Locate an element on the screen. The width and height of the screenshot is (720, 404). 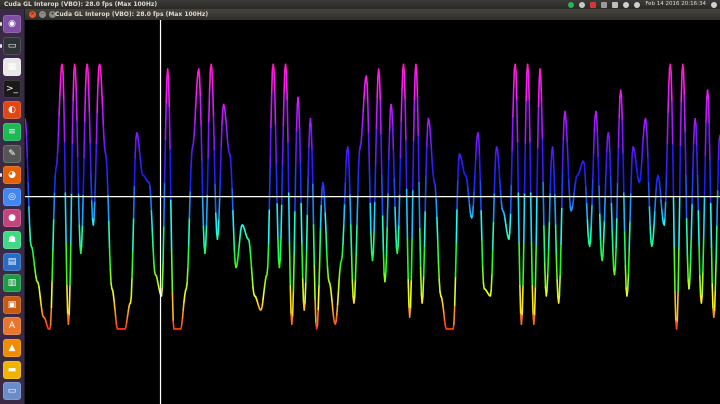
vlc-icon: ▲ is located at coordinates (12, 348).